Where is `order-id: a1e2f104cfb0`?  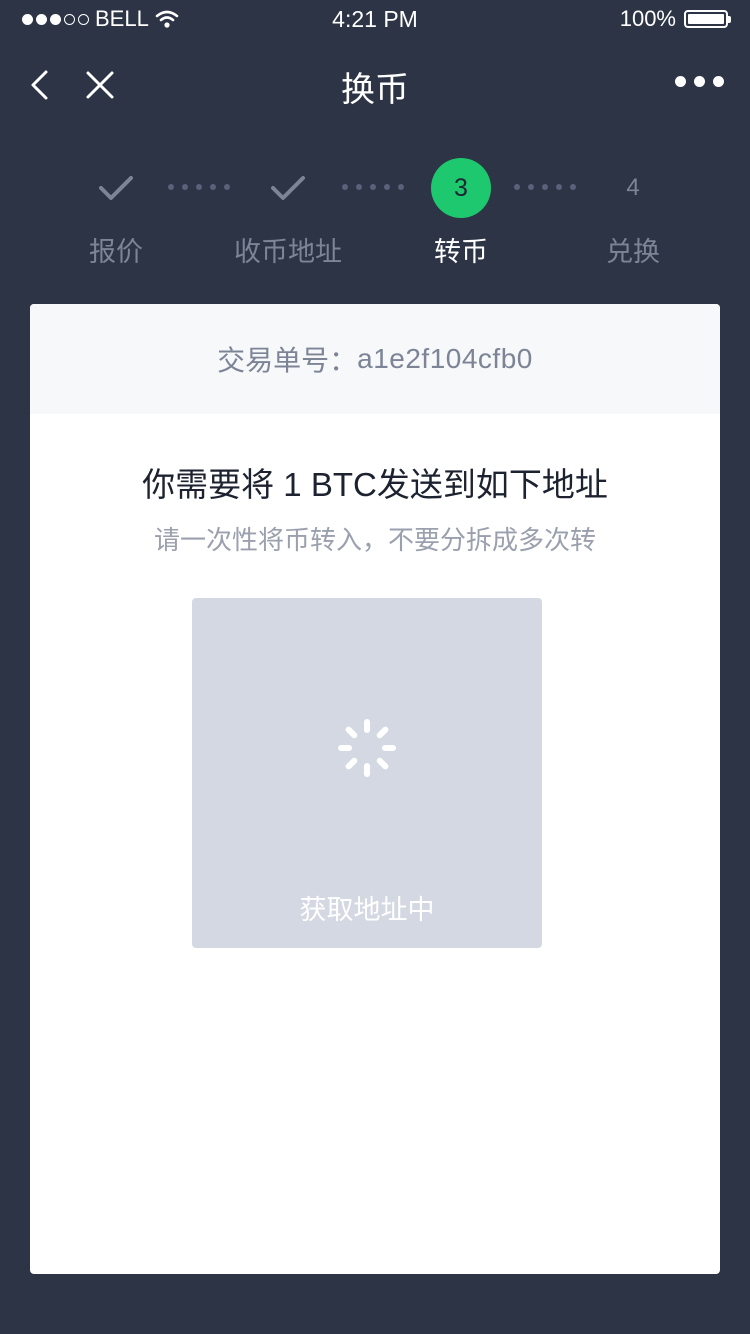 order-id: a1e2f104cfb0 is located at coordinates (445, 359).